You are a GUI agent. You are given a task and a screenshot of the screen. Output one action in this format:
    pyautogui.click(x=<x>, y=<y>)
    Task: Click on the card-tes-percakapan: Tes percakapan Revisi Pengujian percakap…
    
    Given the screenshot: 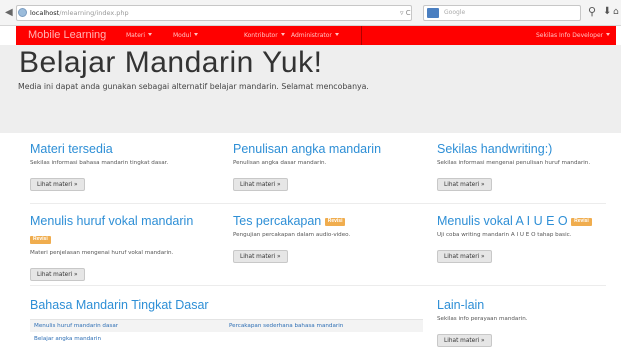 What is the action you would take?
    pyautogui.click(x=291, y=238)
    